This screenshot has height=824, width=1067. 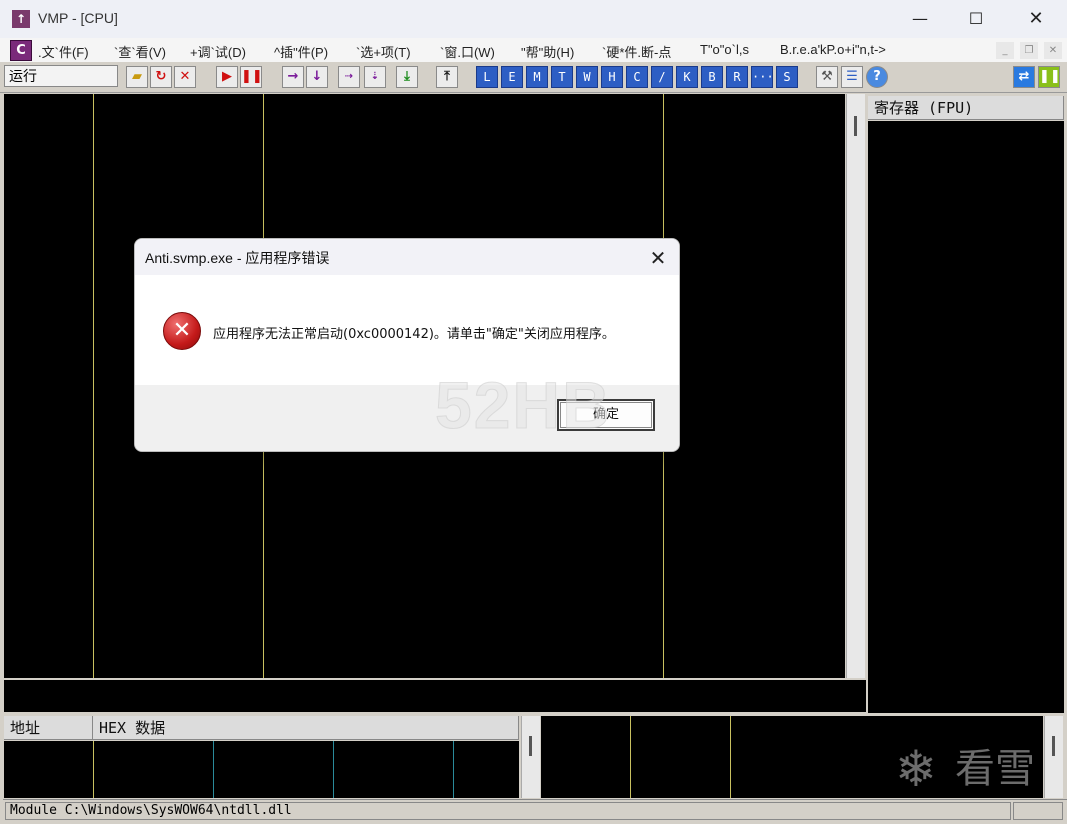 What do you see at coordinates (301, 51) in the screenshot?
I see `menu-plugins: ^插"件(P)` at bounding box center [301, 51].